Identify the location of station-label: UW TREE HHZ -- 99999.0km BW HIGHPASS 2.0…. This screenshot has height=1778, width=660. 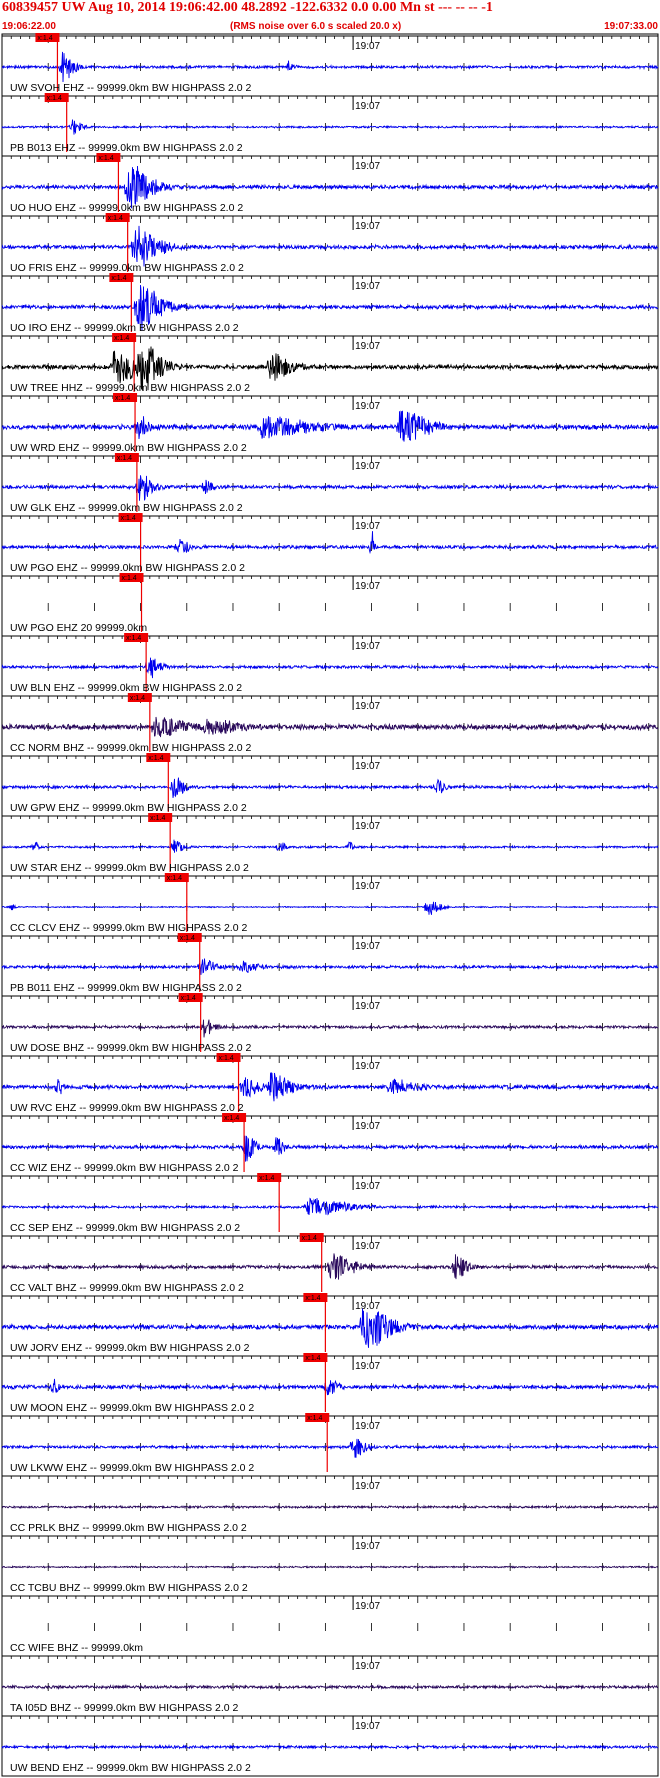
(130, 388).